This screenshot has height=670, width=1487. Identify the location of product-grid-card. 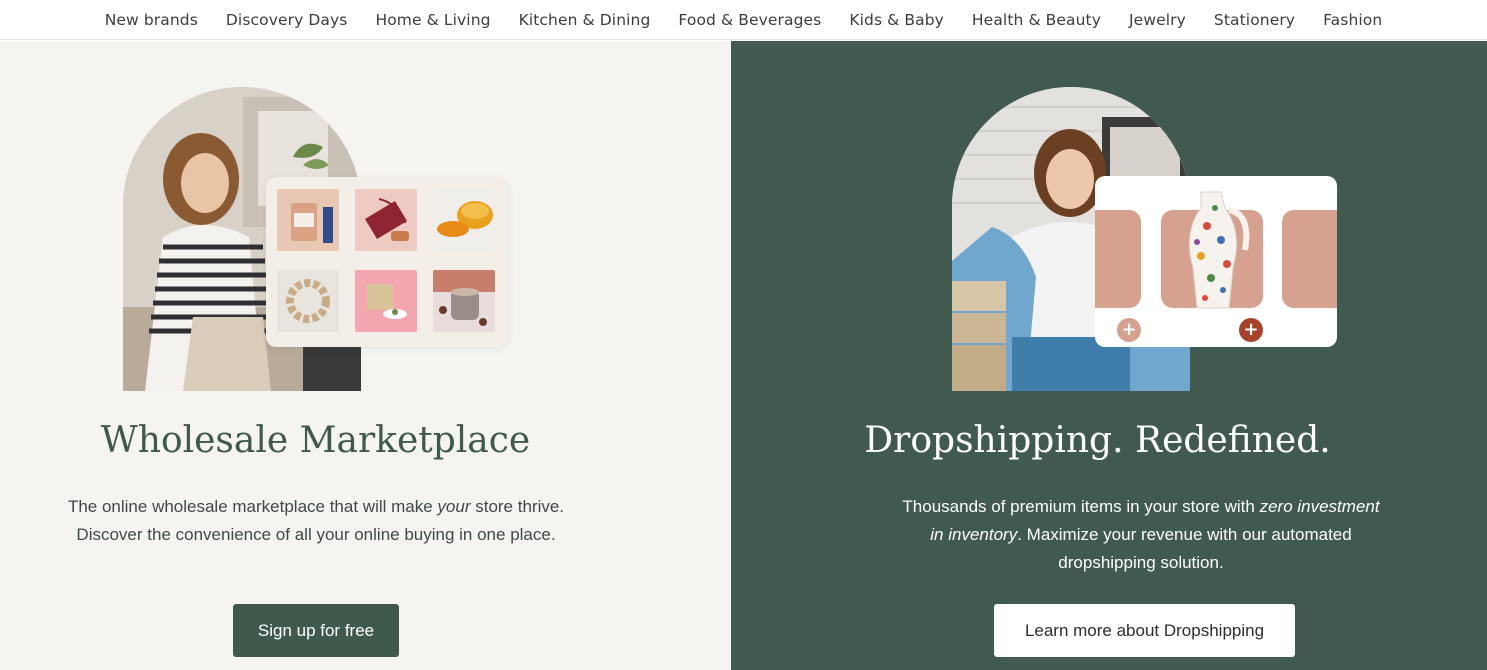
(387, 262).